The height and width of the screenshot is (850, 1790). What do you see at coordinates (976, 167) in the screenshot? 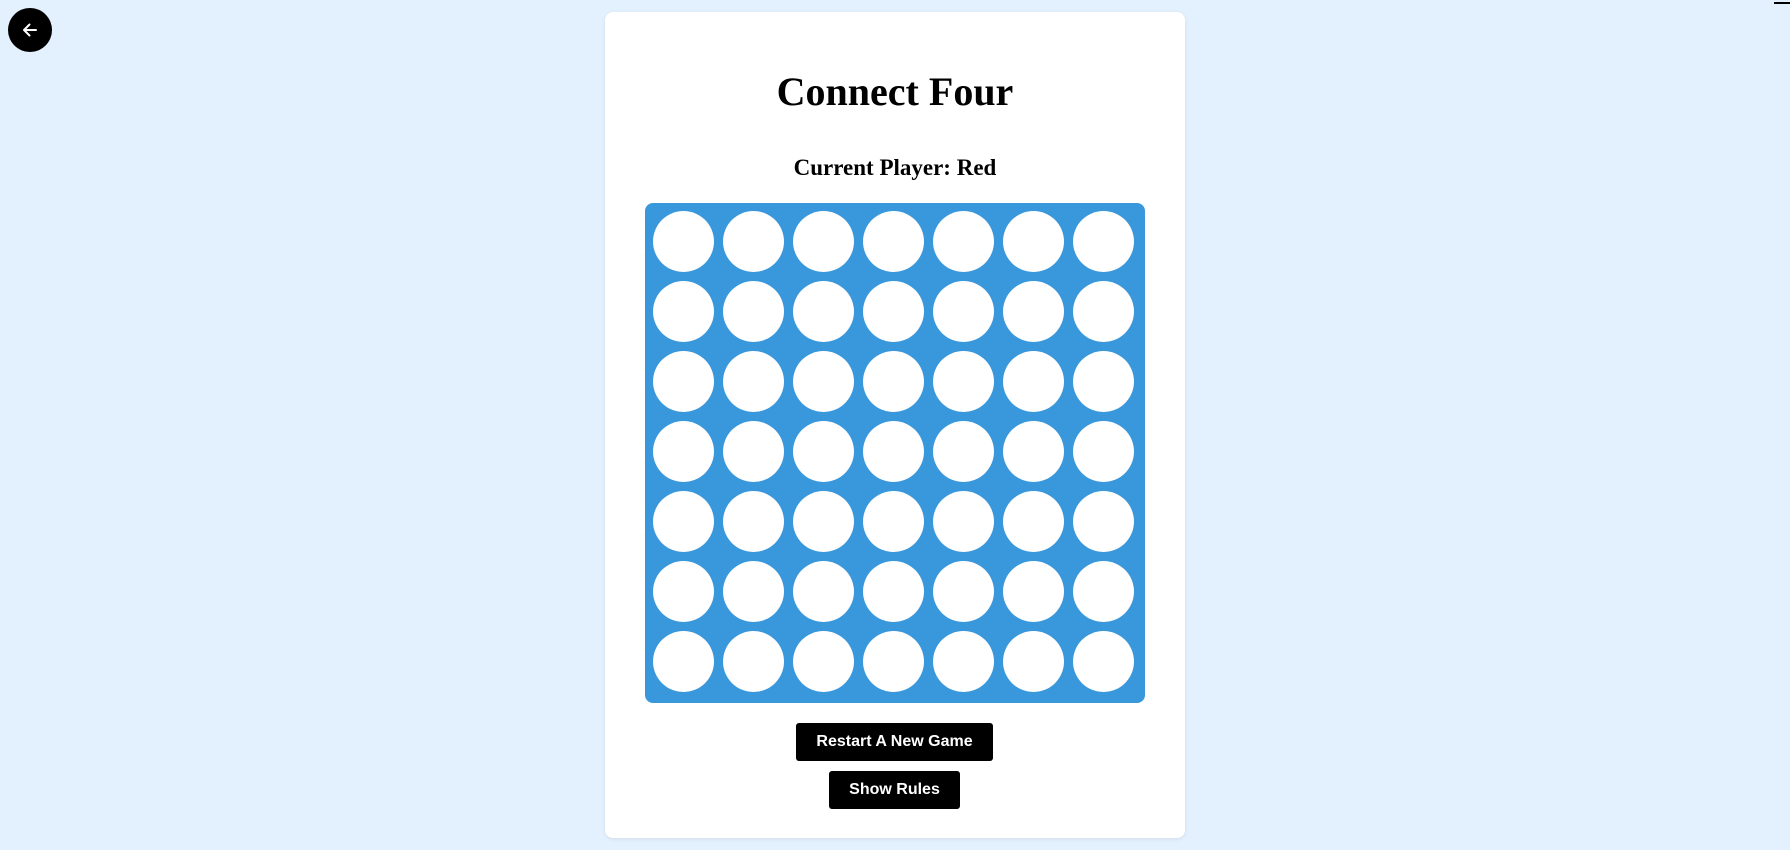
I see `current-player-value: Red` at bounding box center [976, 167].